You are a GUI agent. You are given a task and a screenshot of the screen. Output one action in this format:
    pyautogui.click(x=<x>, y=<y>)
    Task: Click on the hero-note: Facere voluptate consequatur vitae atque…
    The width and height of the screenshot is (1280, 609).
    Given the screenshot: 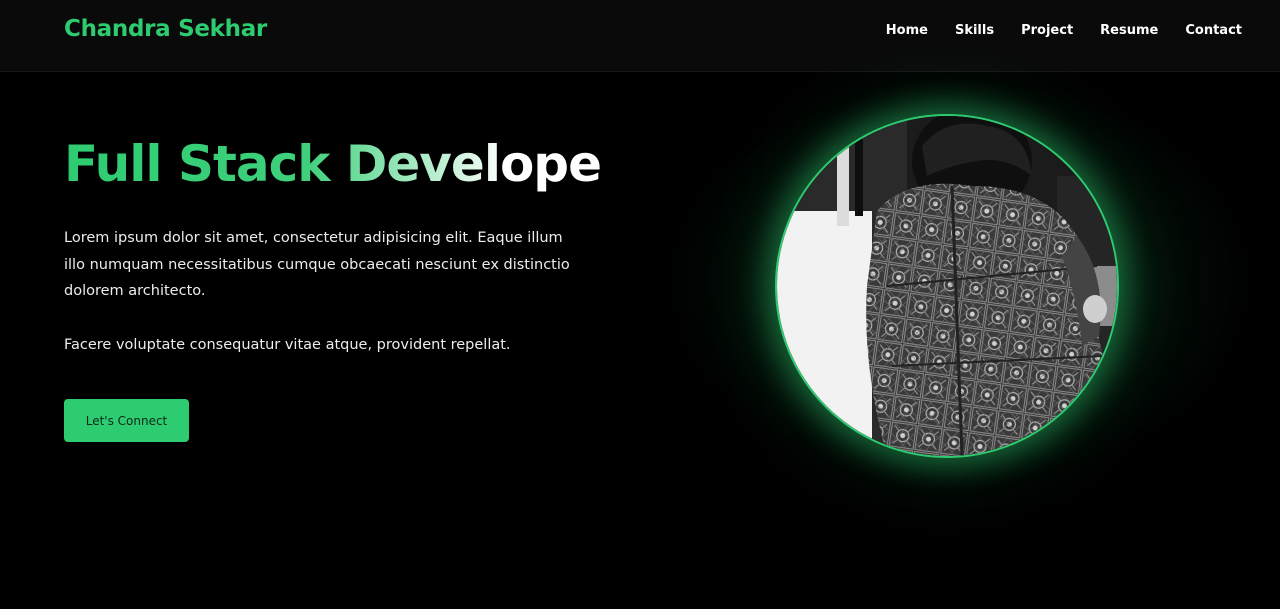 What is the action you would take?
    pyautogui.click(x=287, y=344)
    